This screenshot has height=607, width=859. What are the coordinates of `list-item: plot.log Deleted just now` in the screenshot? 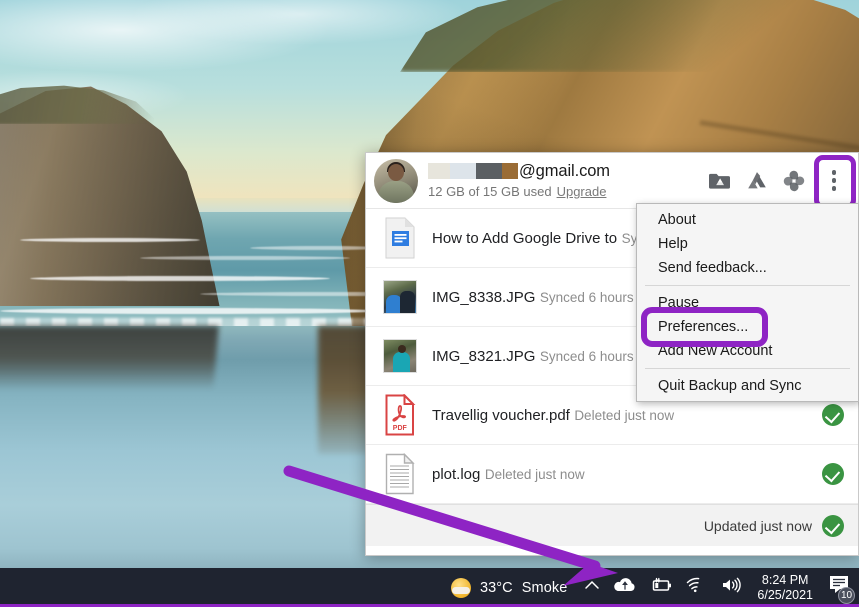 It's located at (612, 474).